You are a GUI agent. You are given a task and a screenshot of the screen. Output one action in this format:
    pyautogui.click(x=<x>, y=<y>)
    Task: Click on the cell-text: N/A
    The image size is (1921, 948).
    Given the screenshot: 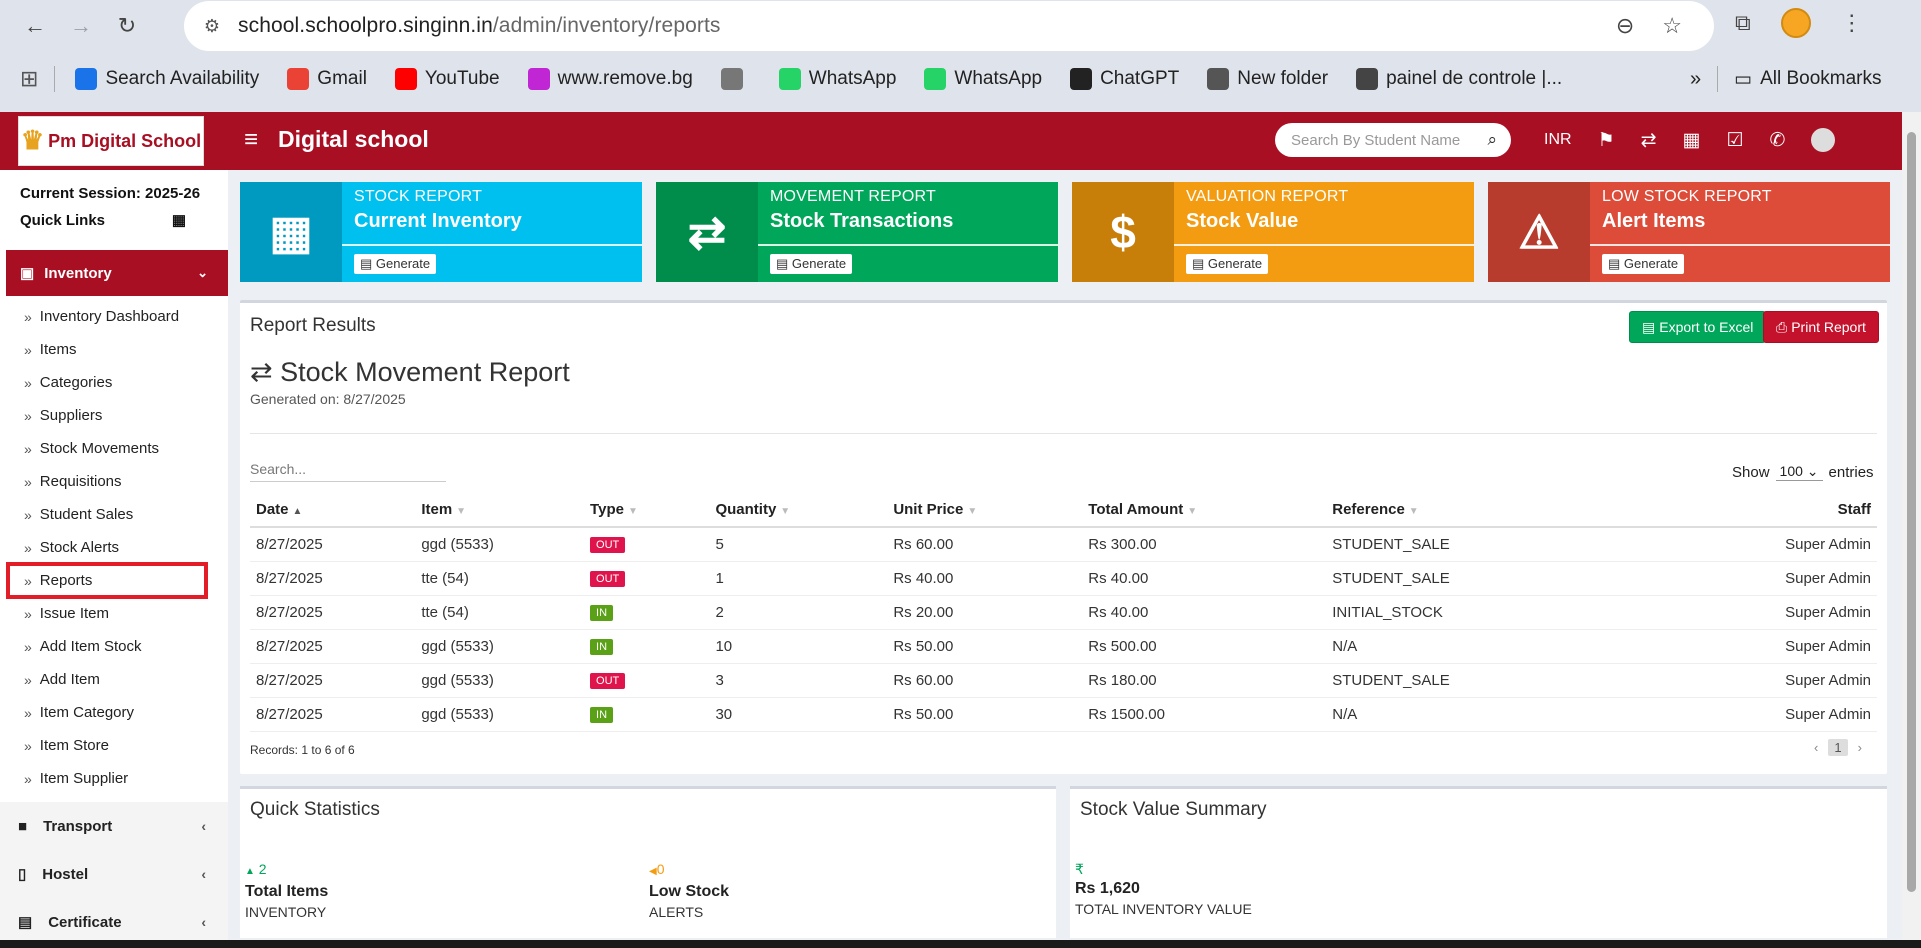 What is the action you would take?
    pyautogui.click(x=1345, y=714)
    